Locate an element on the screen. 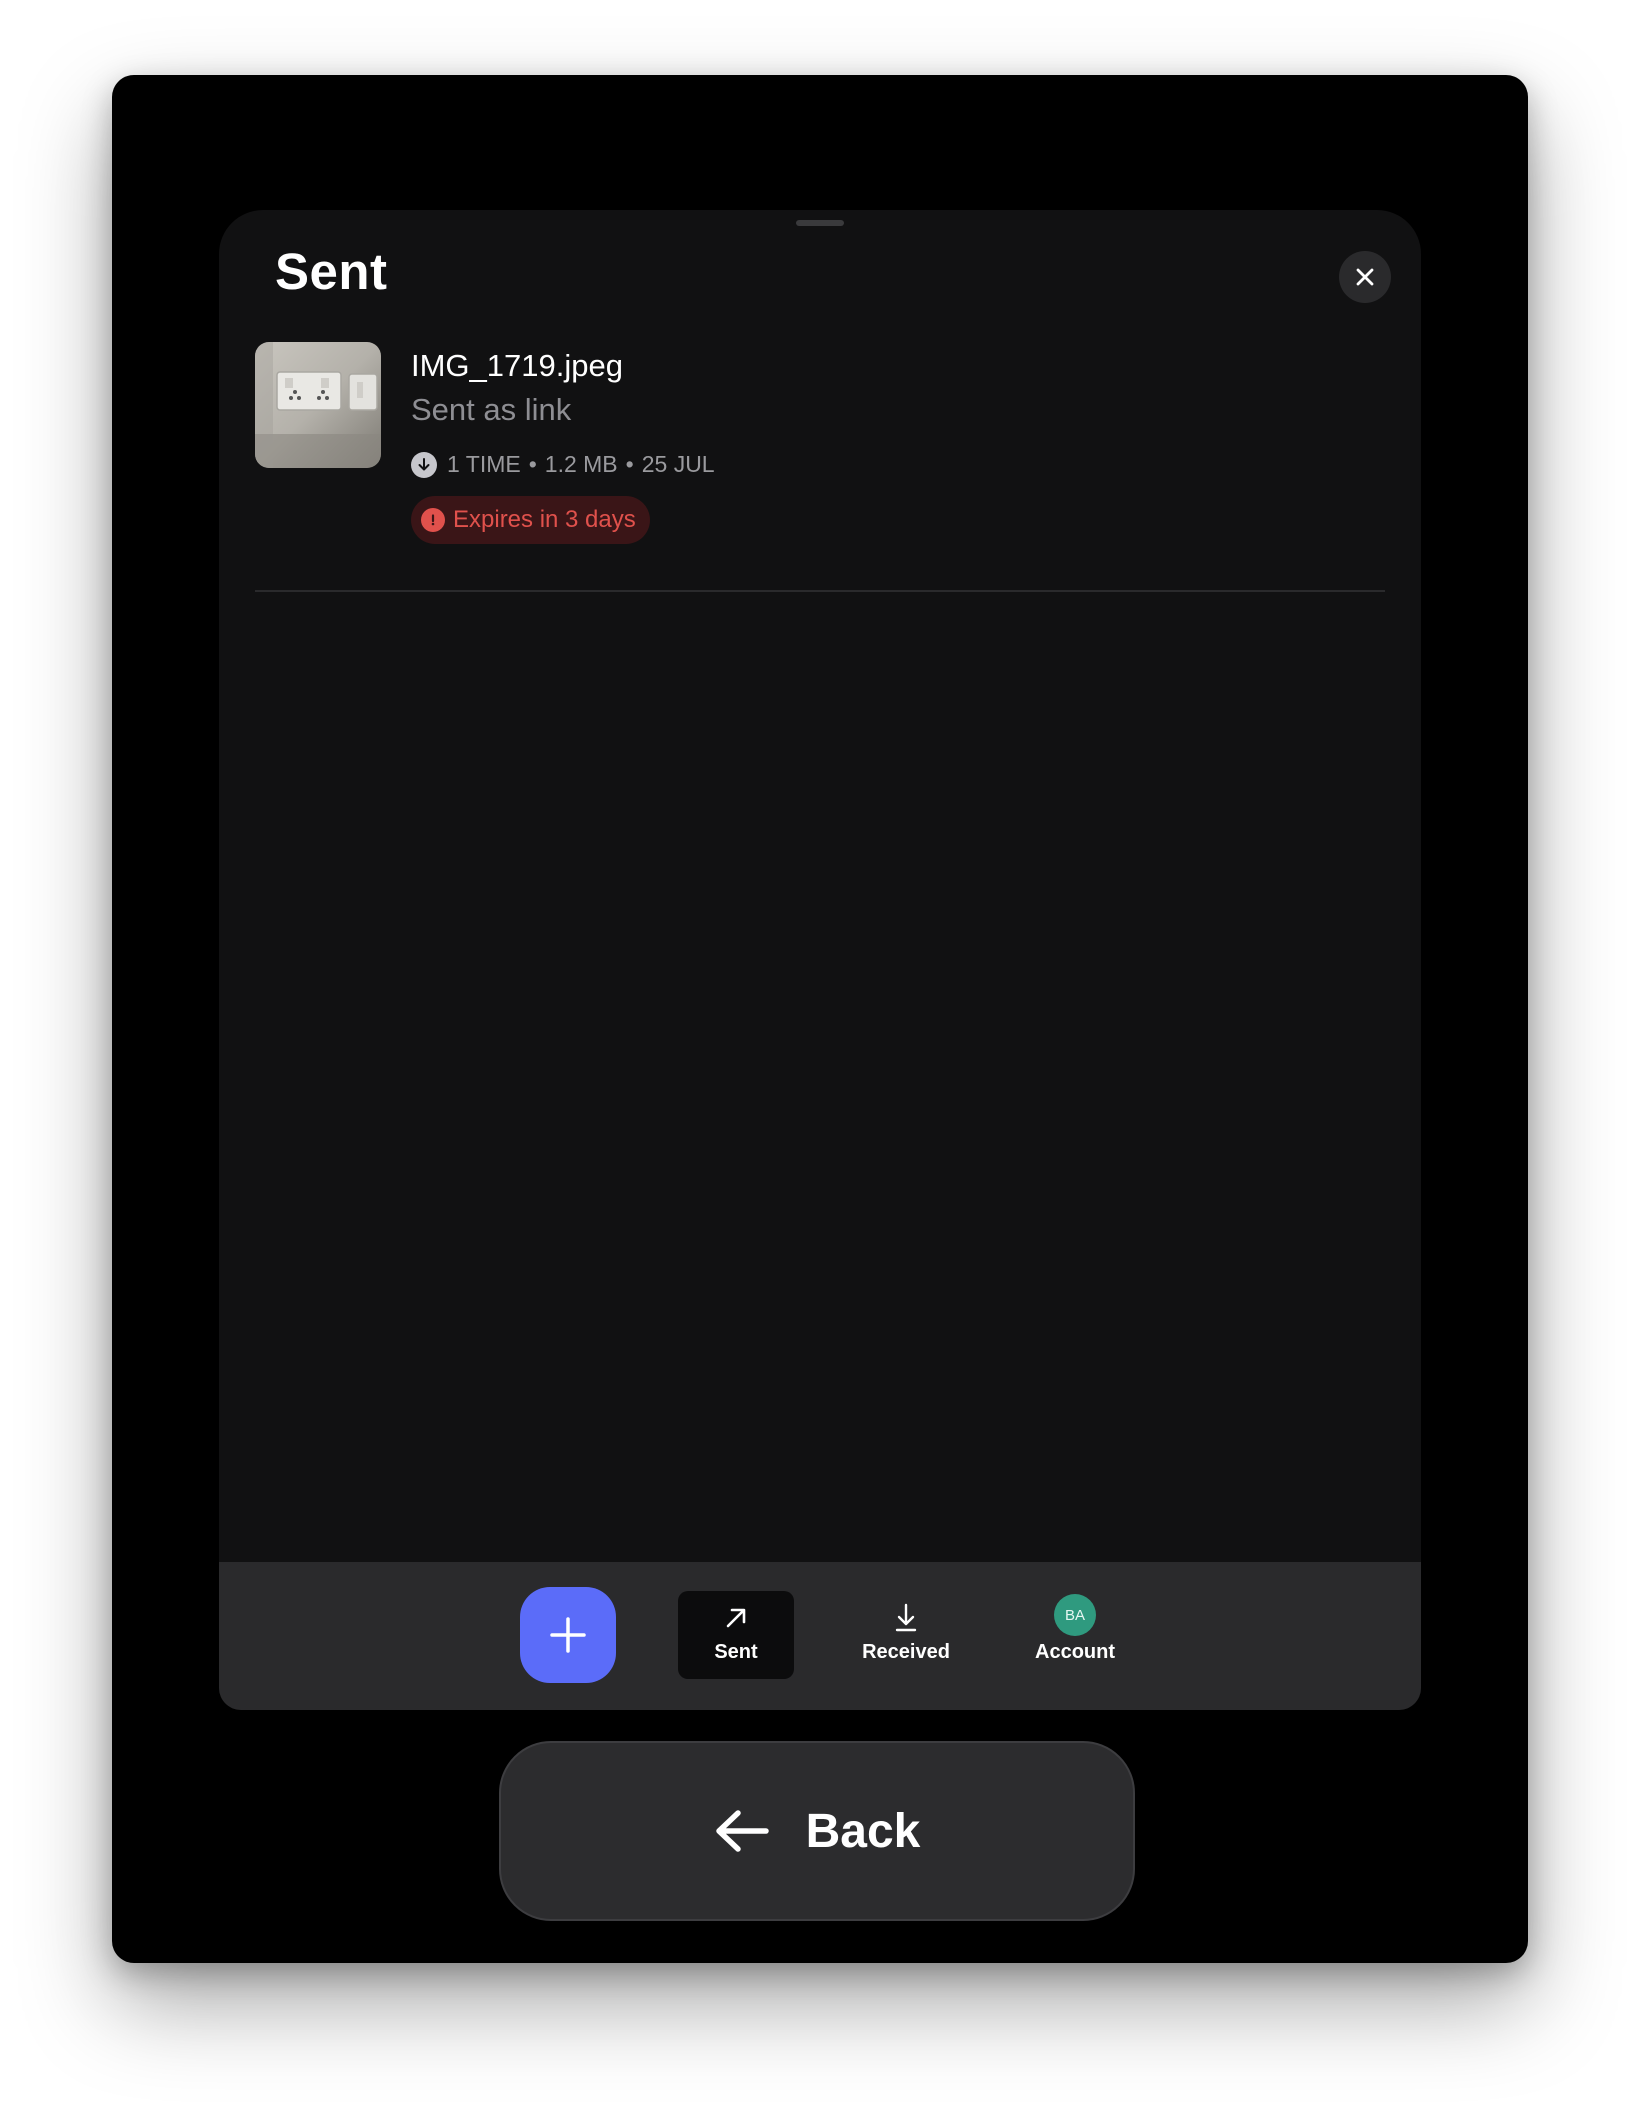 The image size is (1640, 2112). tab-account: BA Account is located at coordinates (1075, 1635).